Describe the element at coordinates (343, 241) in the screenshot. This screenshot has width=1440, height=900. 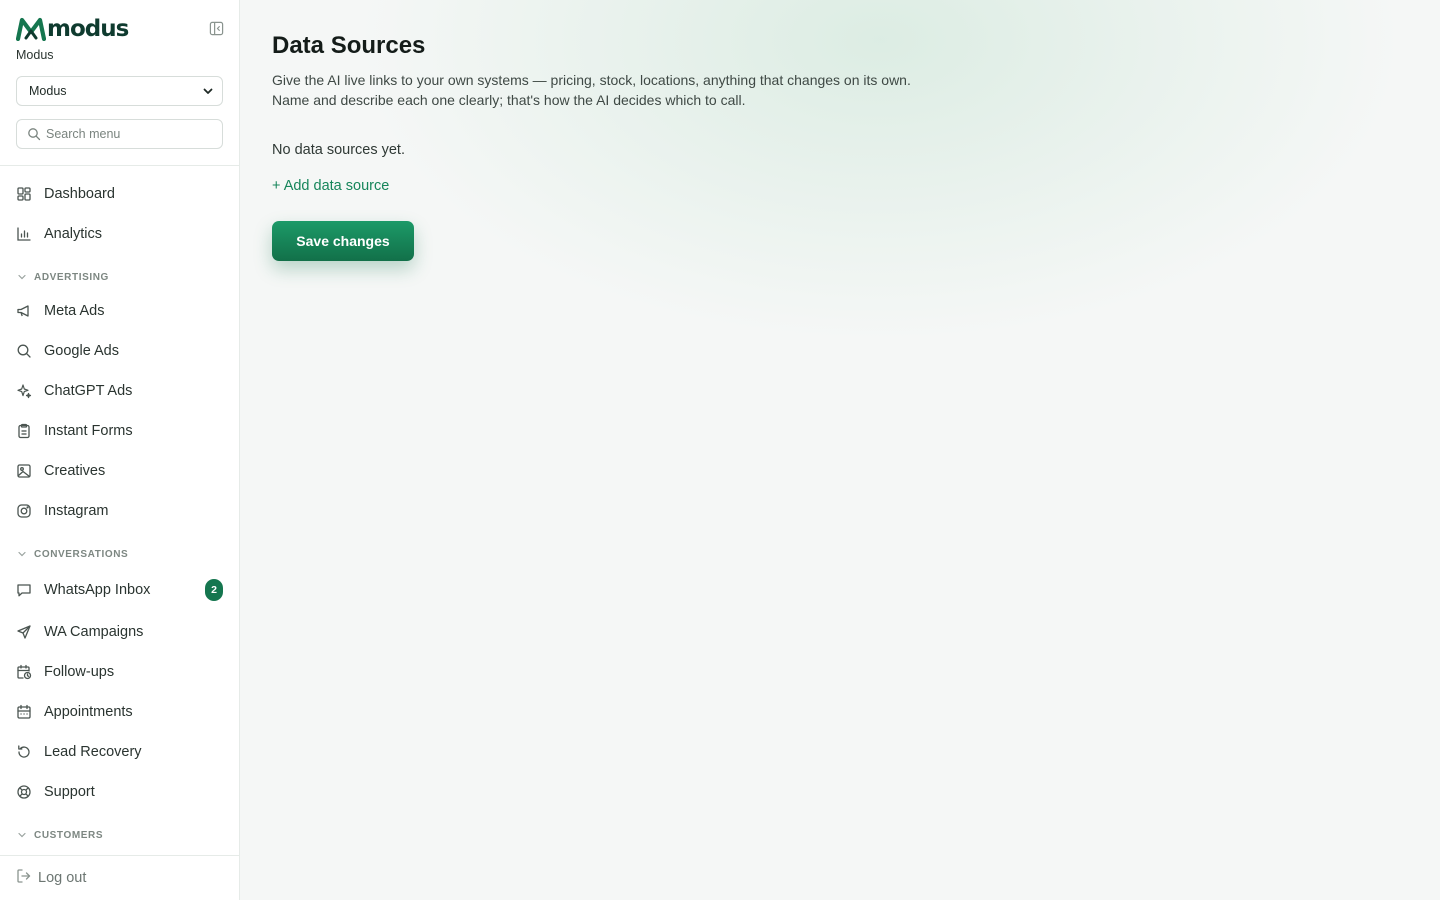
I see `save-changes-button: Save changes` at that location.